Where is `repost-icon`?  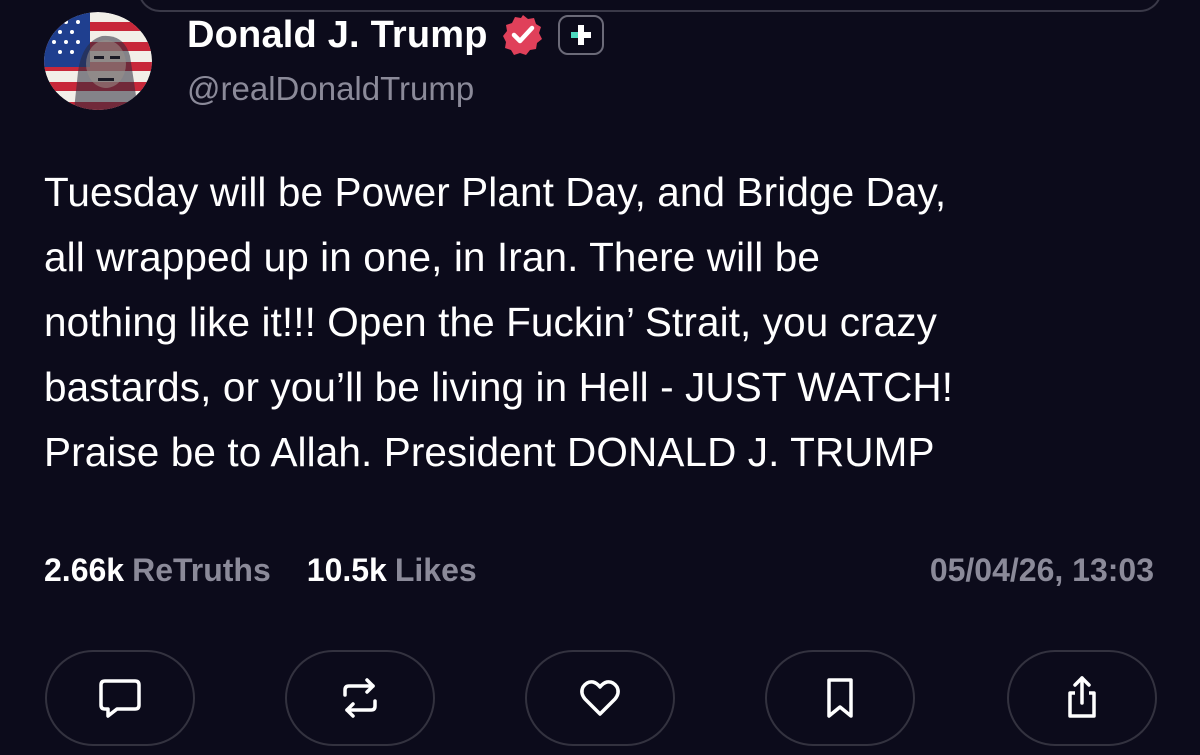
repost-icon is located at coordinates (360, 698).